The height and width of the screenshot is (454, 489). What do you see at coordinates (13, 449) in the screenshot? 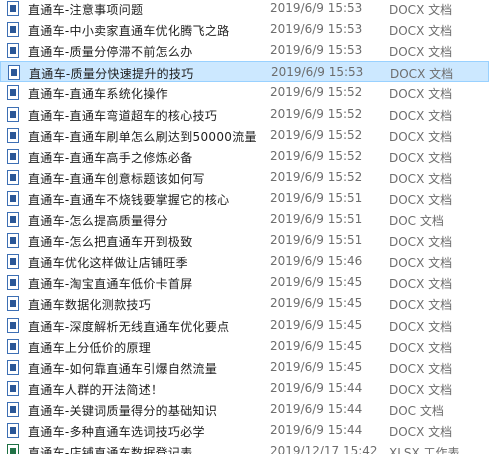
I see `excel-sheet-icon` at bounding box center [13, 449].